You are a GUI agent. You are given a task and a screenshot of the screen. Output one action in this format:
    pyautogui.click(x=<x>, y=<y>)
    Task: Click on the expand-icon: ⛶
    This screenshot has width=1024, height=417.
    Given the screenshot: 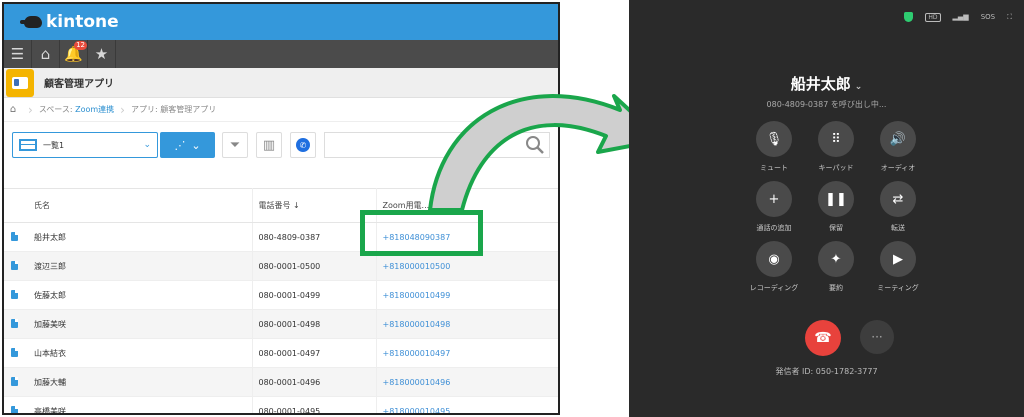 What is the action you would take?
    pyautogui.click(x=1009, y=17)
    